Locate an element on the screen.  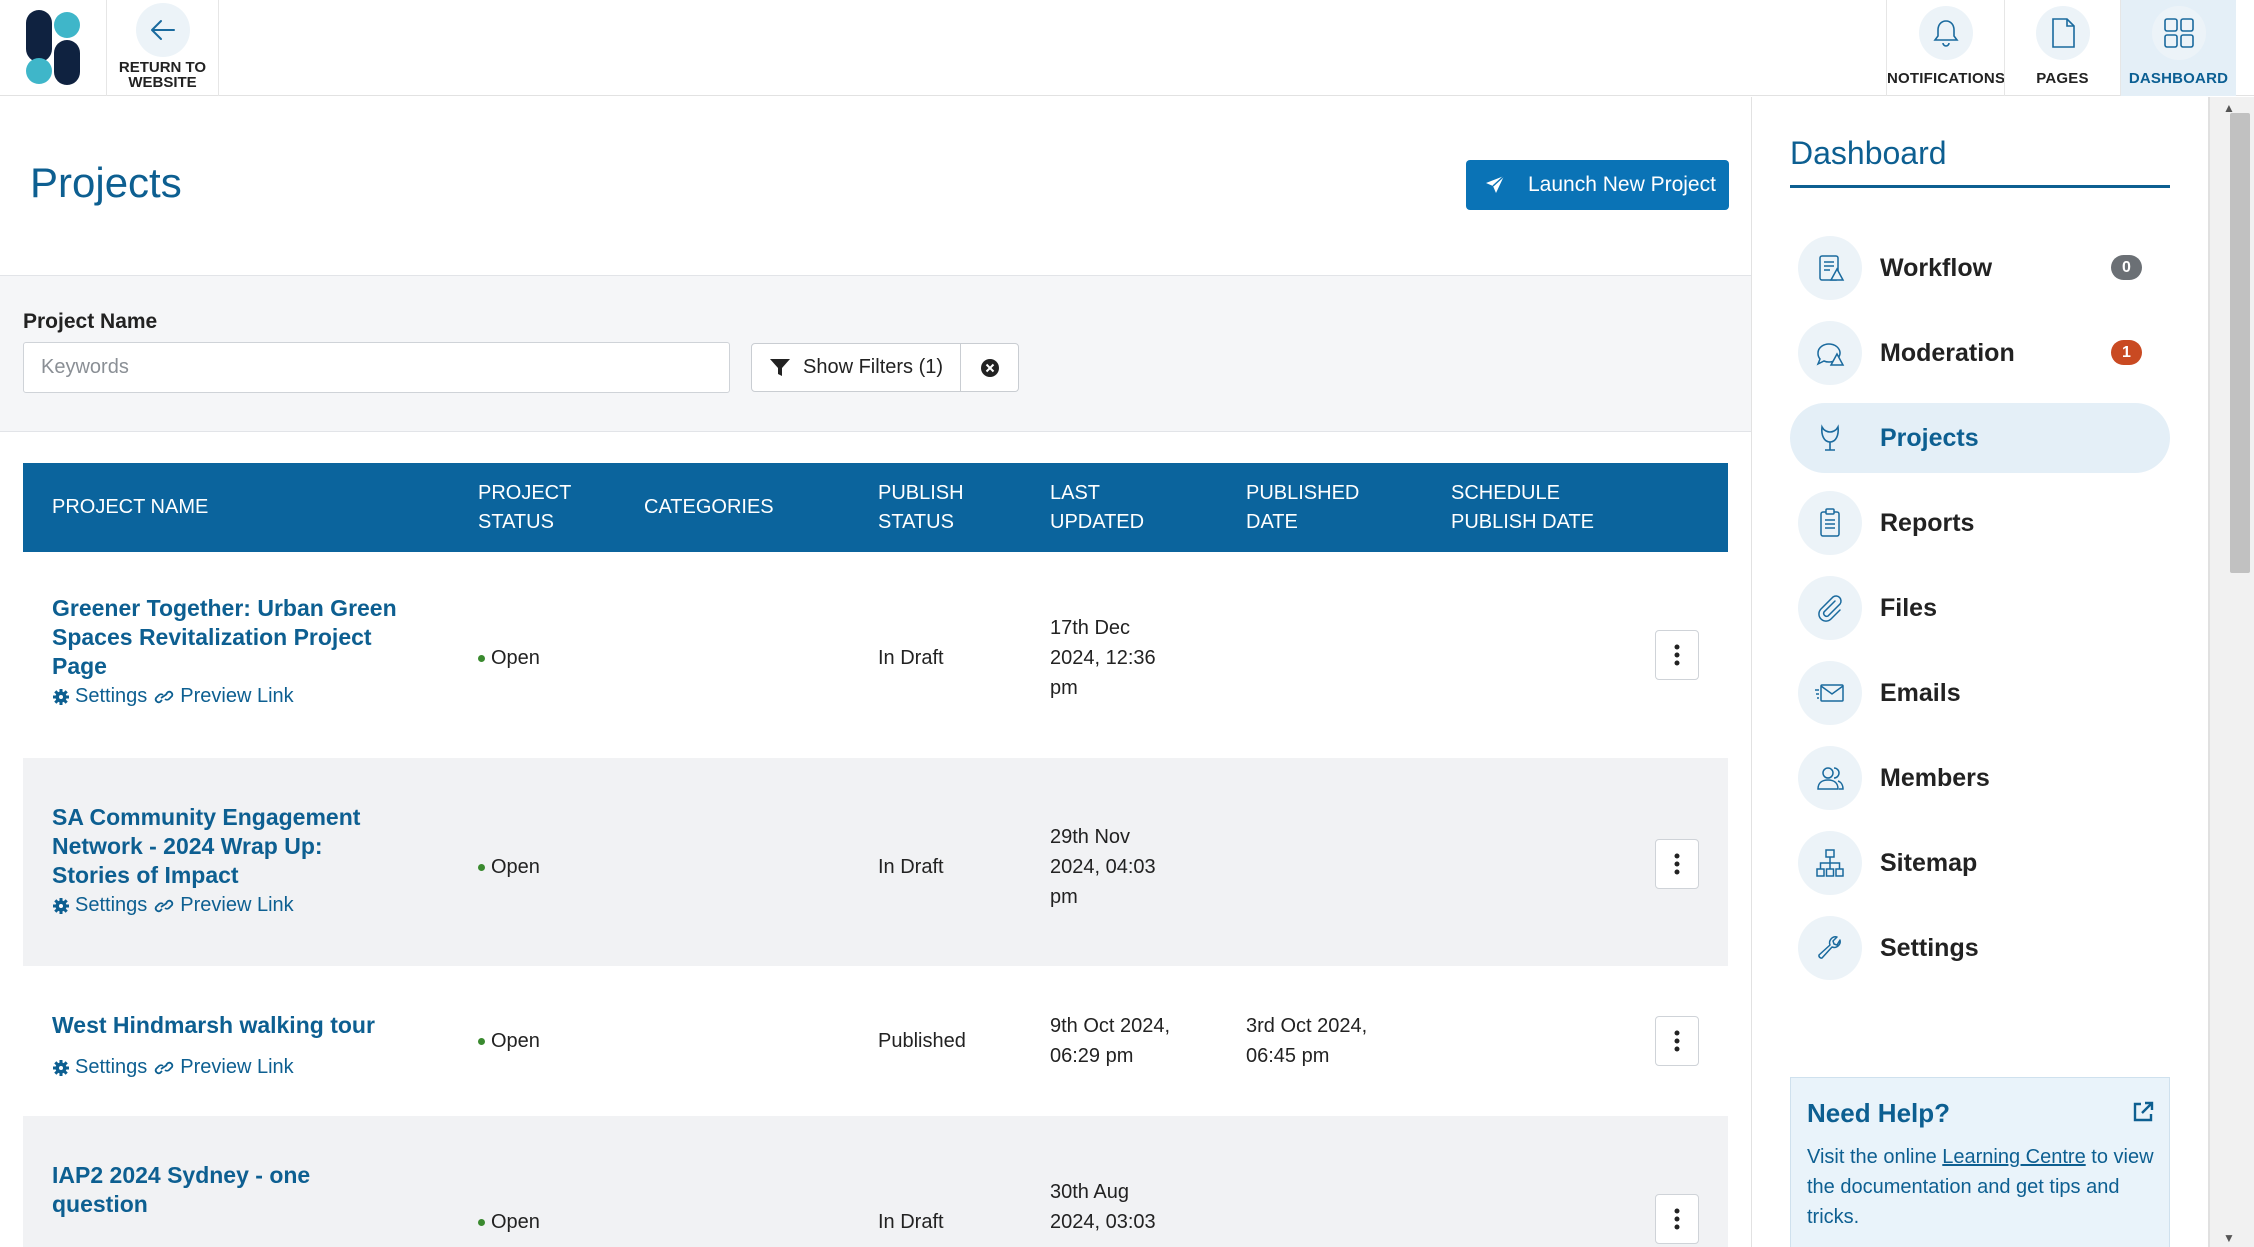
project-title-line: Page is located at coordinates (79, 666).